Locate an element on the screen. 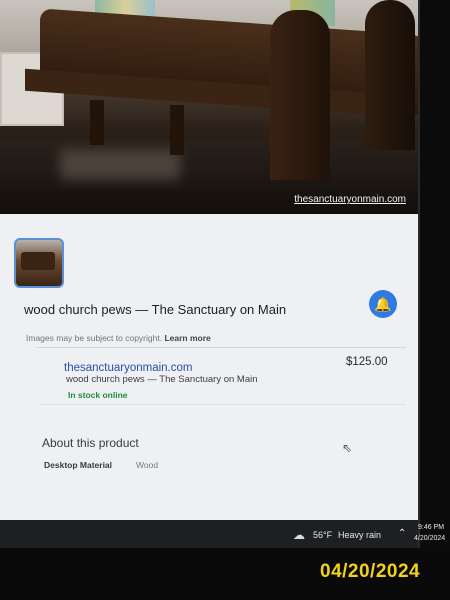  mouse-cursor-icon: ⇖ is located at coordinates (347, 448).